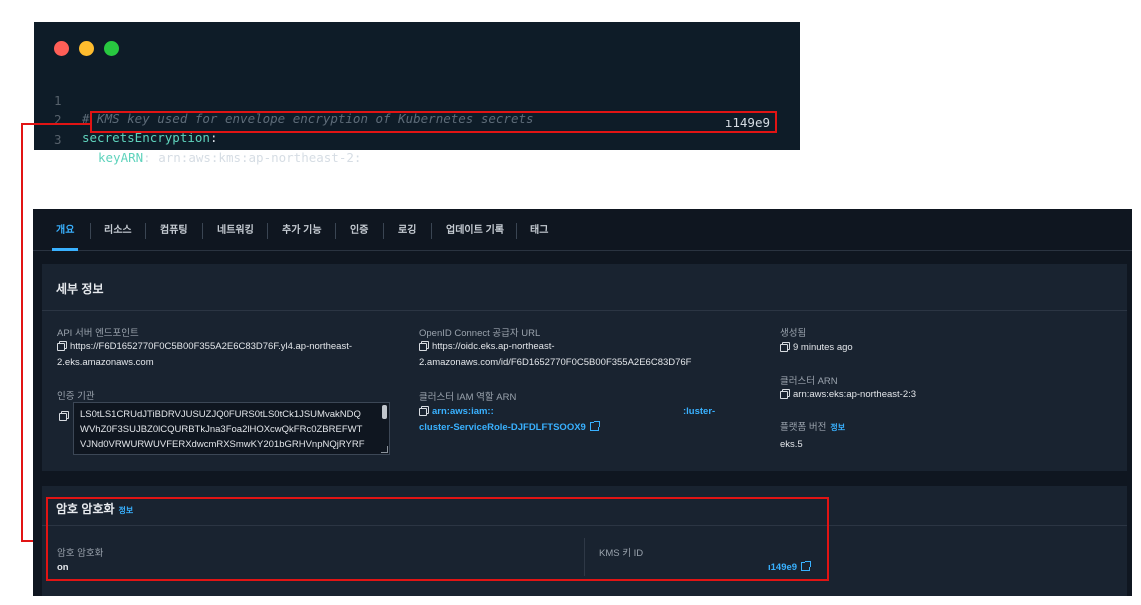  I want to click on tab-update-history: 업데이트 기록, so click(475, 230).